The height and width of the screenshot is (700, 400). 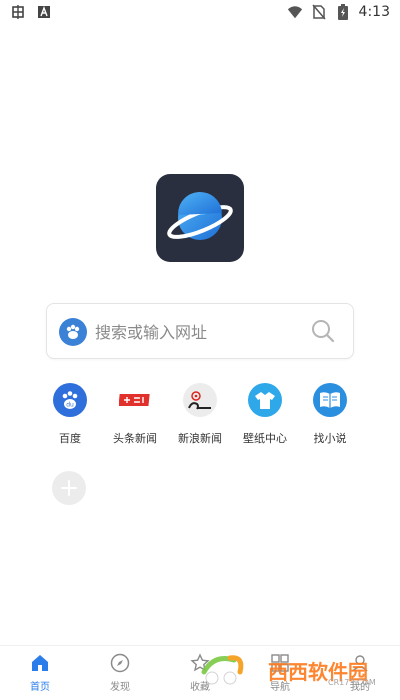 I want to click on planet-icon, so click(x=200, y=215).